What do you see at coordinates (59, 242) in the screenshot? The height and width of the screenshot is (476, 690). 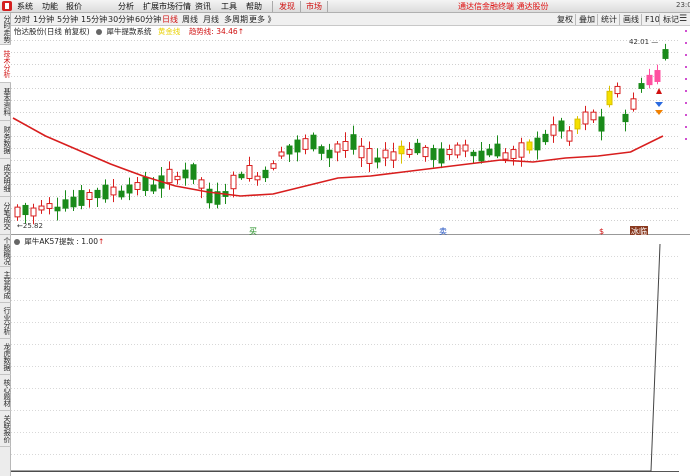 I see `indicator-info-line: 犀牛AK57提款 : 1.00↑` at bounding box center [59, 242].